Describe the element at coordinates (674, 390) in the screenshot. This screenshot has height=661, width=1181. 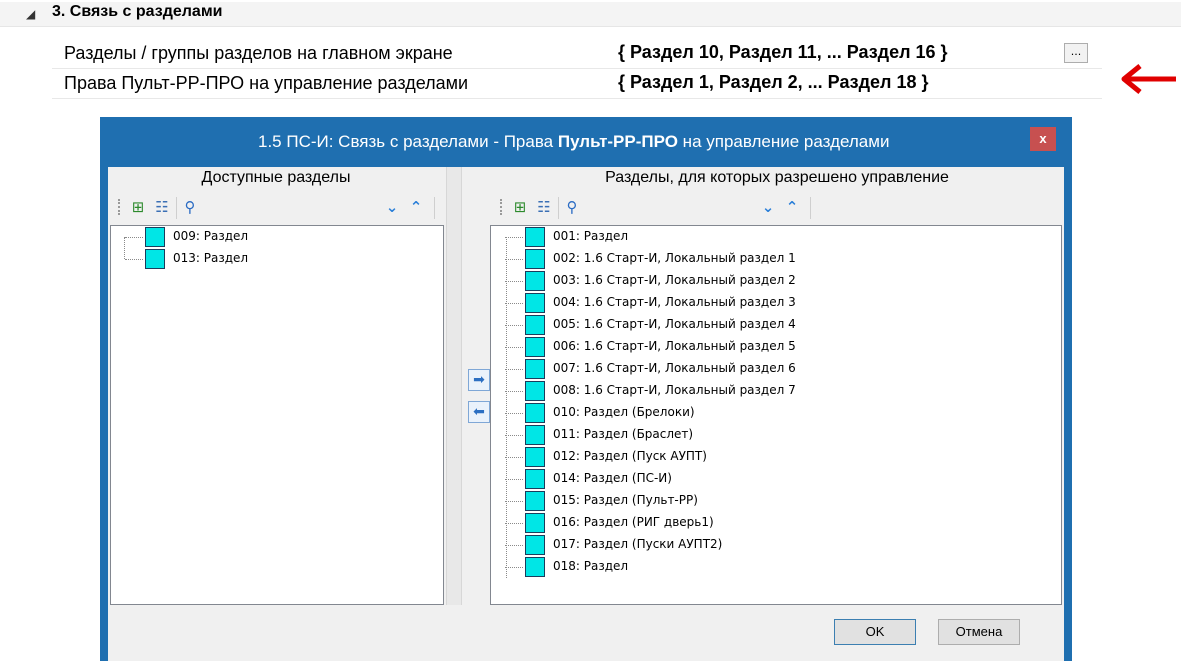
I see `tree-node-label: 008: 1.6 Старт-И, Локальный раздел 7` at that location.